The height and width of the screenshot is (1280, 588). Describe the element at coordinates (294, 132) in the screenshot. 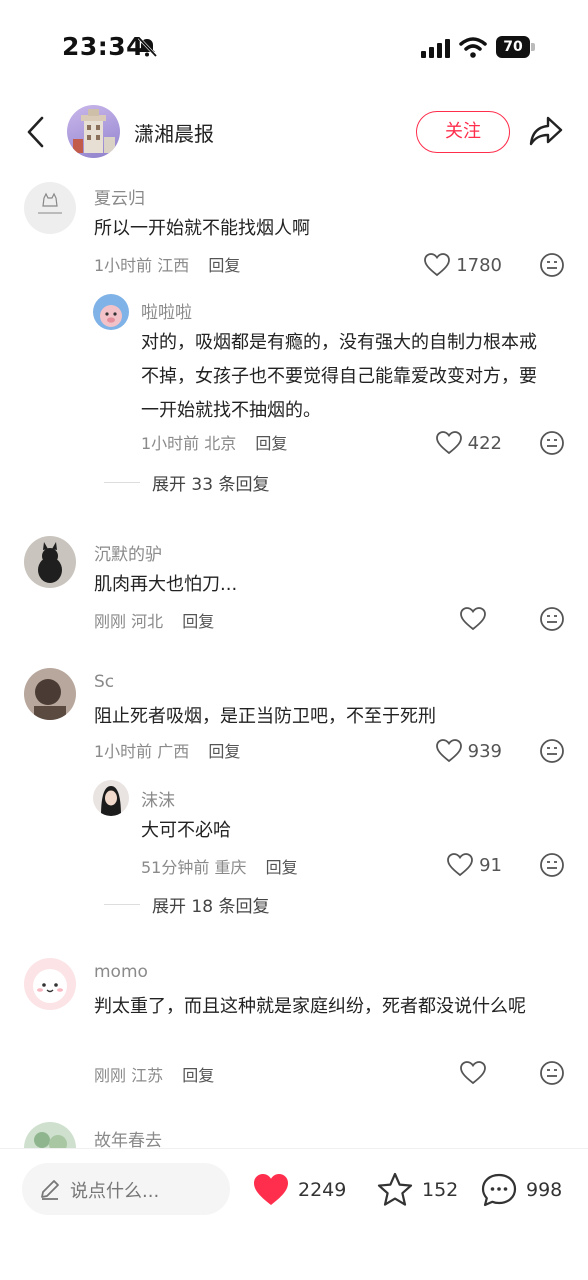

I see `header: 潇湘晨报 关注` at that location.